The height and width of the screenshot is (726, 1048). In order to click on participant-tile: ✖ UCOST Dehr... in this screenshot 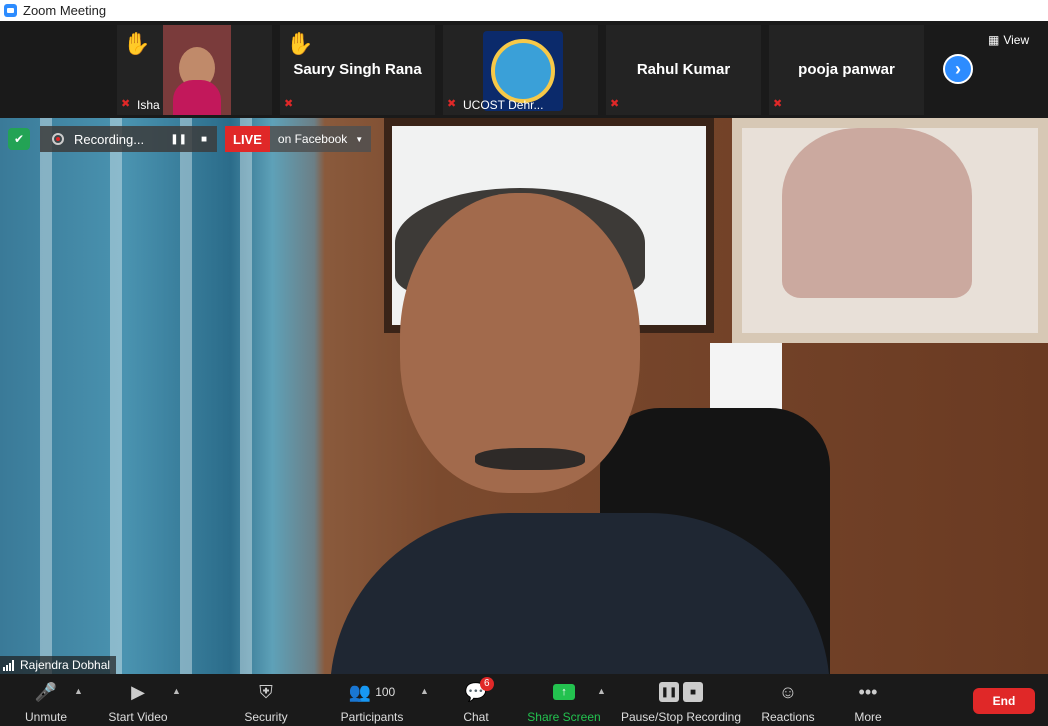, I will do `click(520, 70)`.